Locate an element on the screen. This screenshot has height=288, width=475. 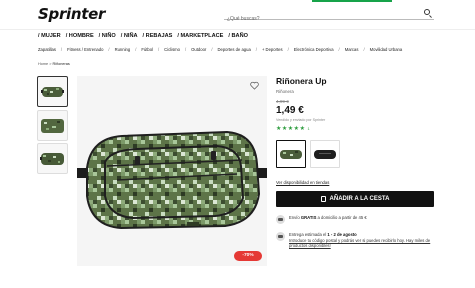
nav-item-nina: / NIÑA is located at coordinates (129, 36).